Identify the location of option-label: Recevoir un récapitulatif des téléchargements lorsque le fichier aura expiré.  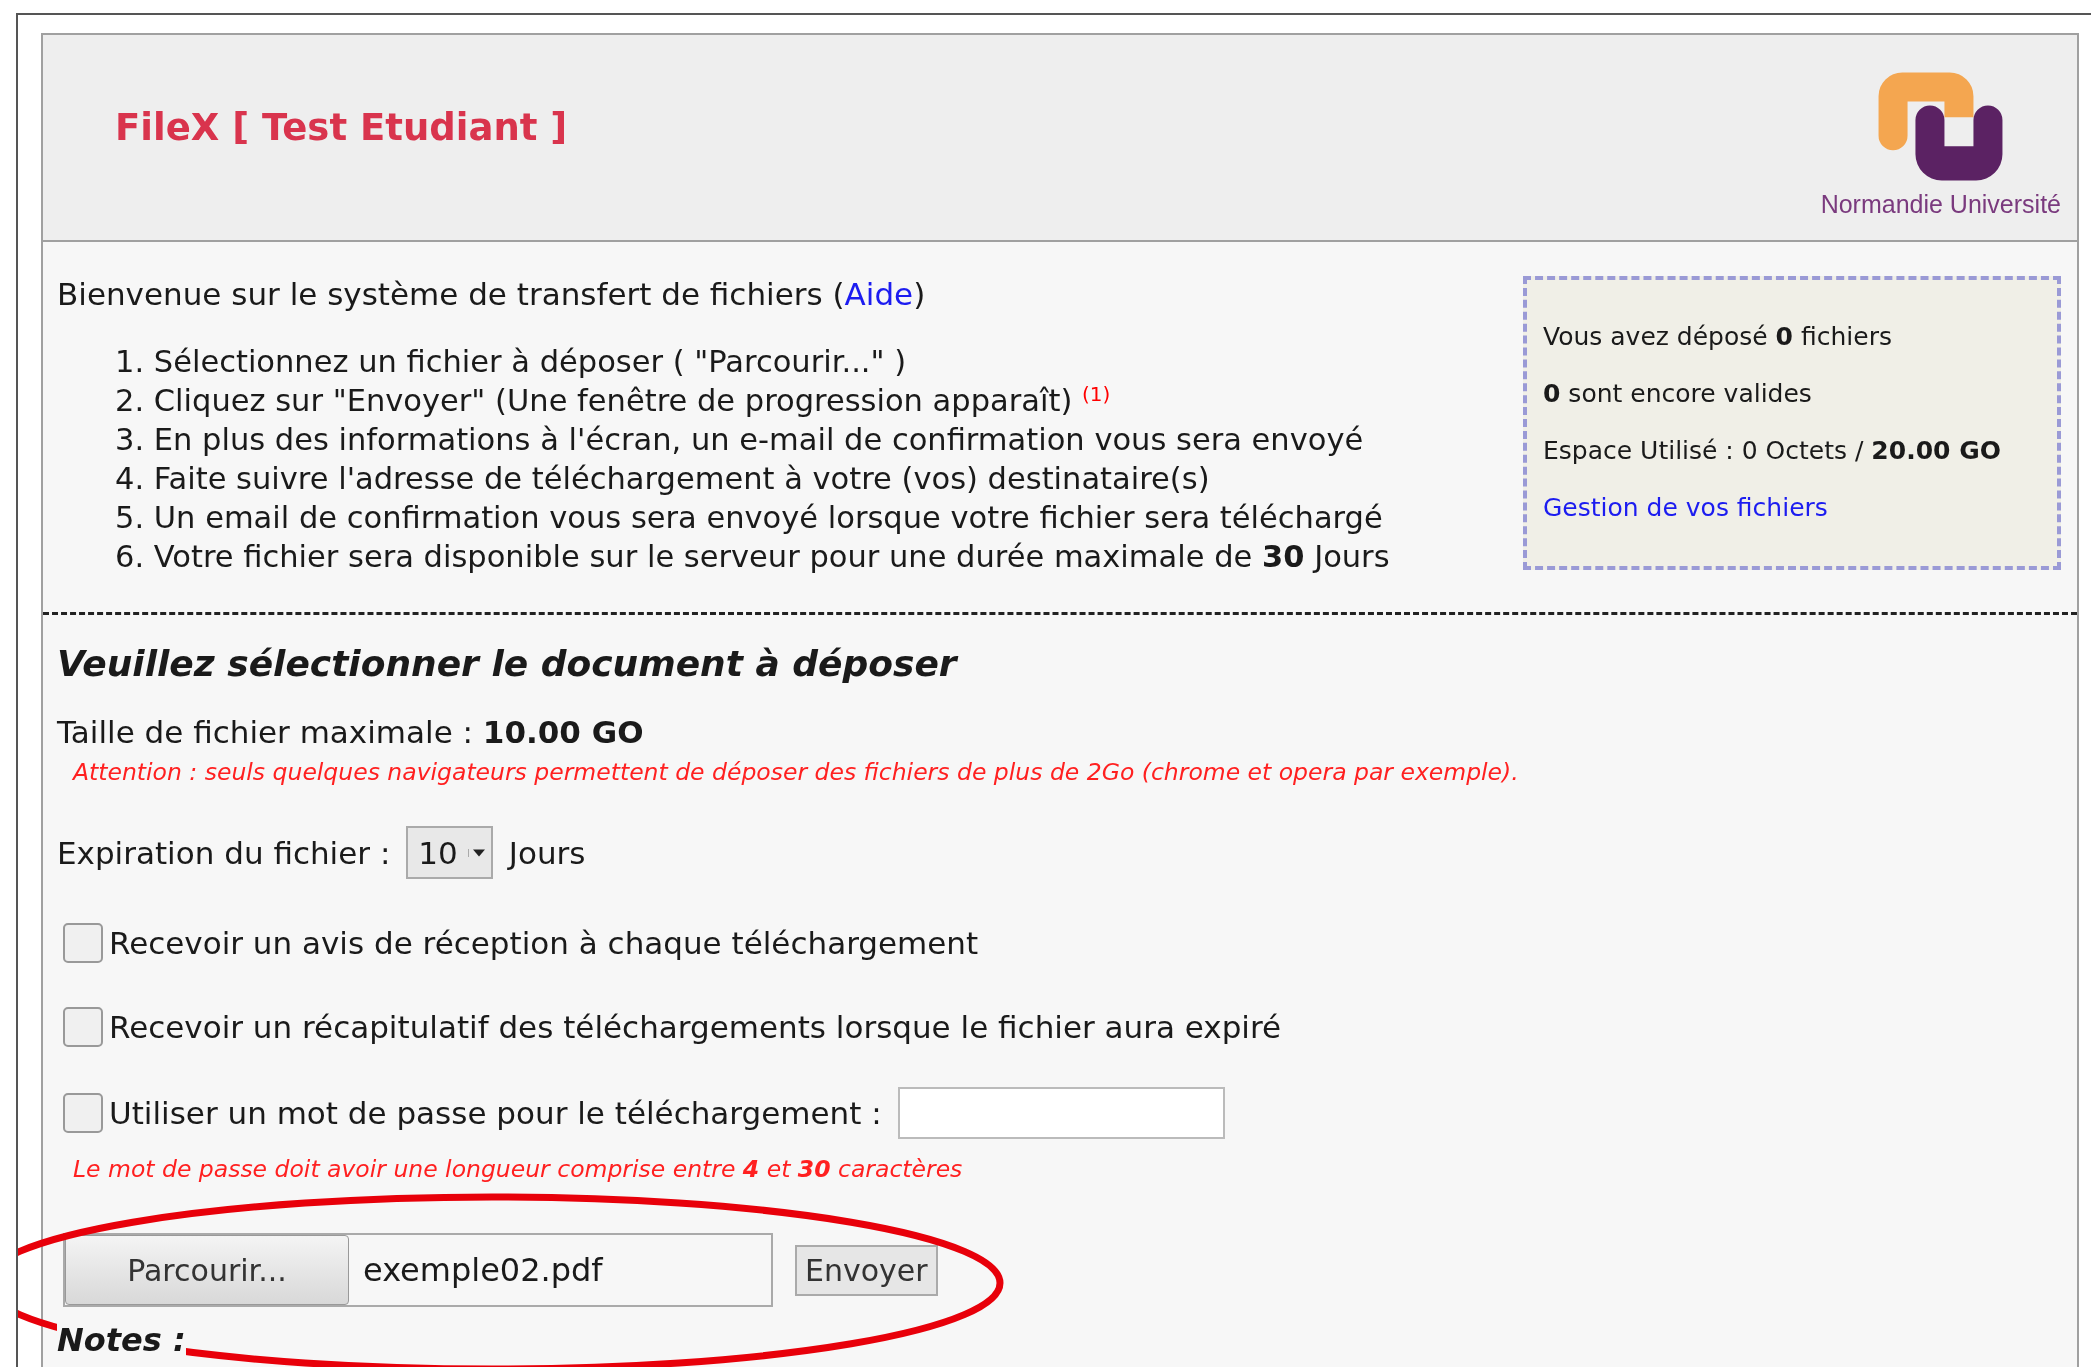
(695, 1027).